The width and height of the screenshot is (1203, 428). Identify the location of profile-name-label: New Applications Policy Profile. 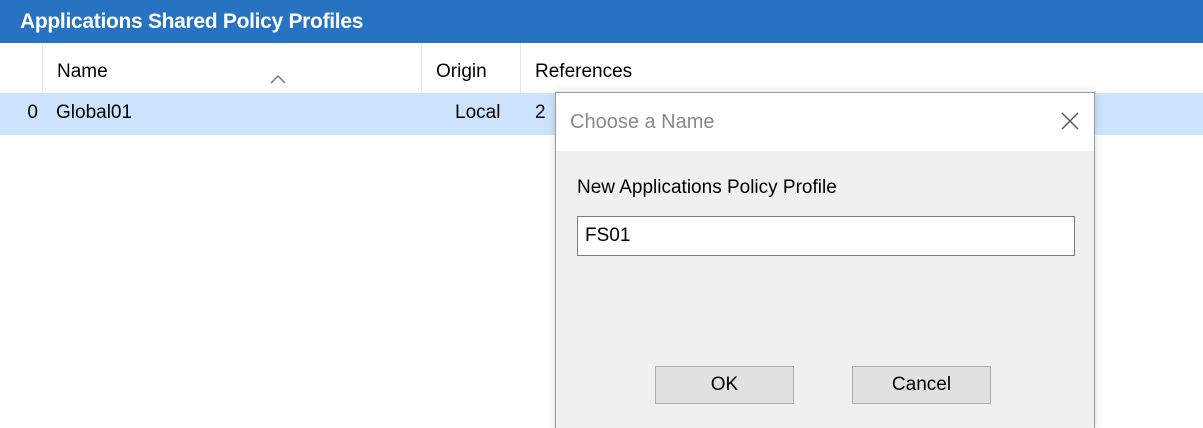
(707, 187).